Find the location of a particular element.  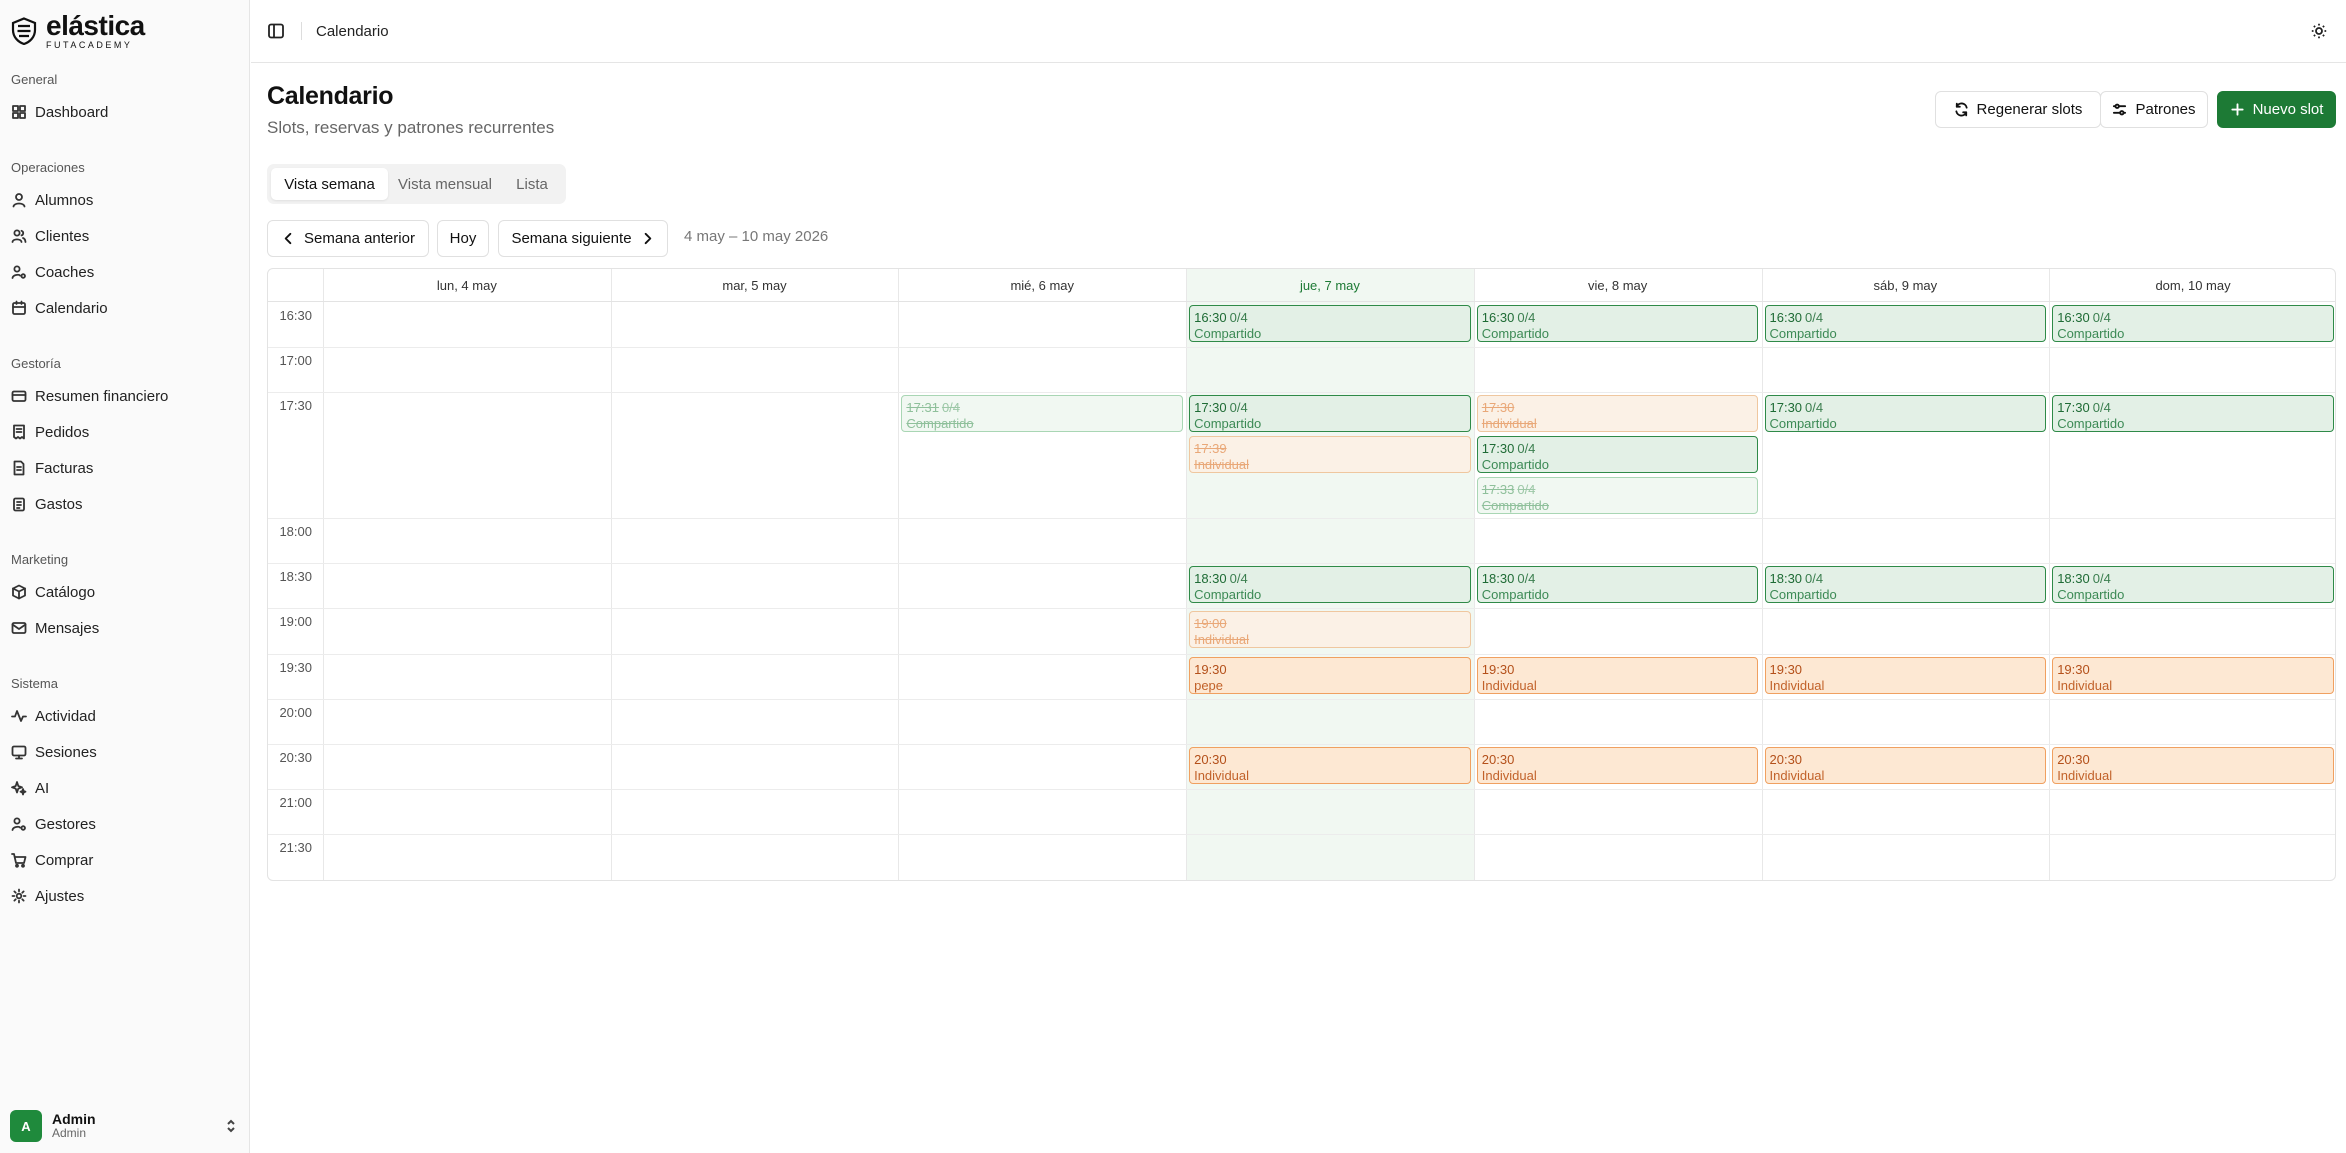

patterns-button: Patrones is located at coordinates (2154, 109).